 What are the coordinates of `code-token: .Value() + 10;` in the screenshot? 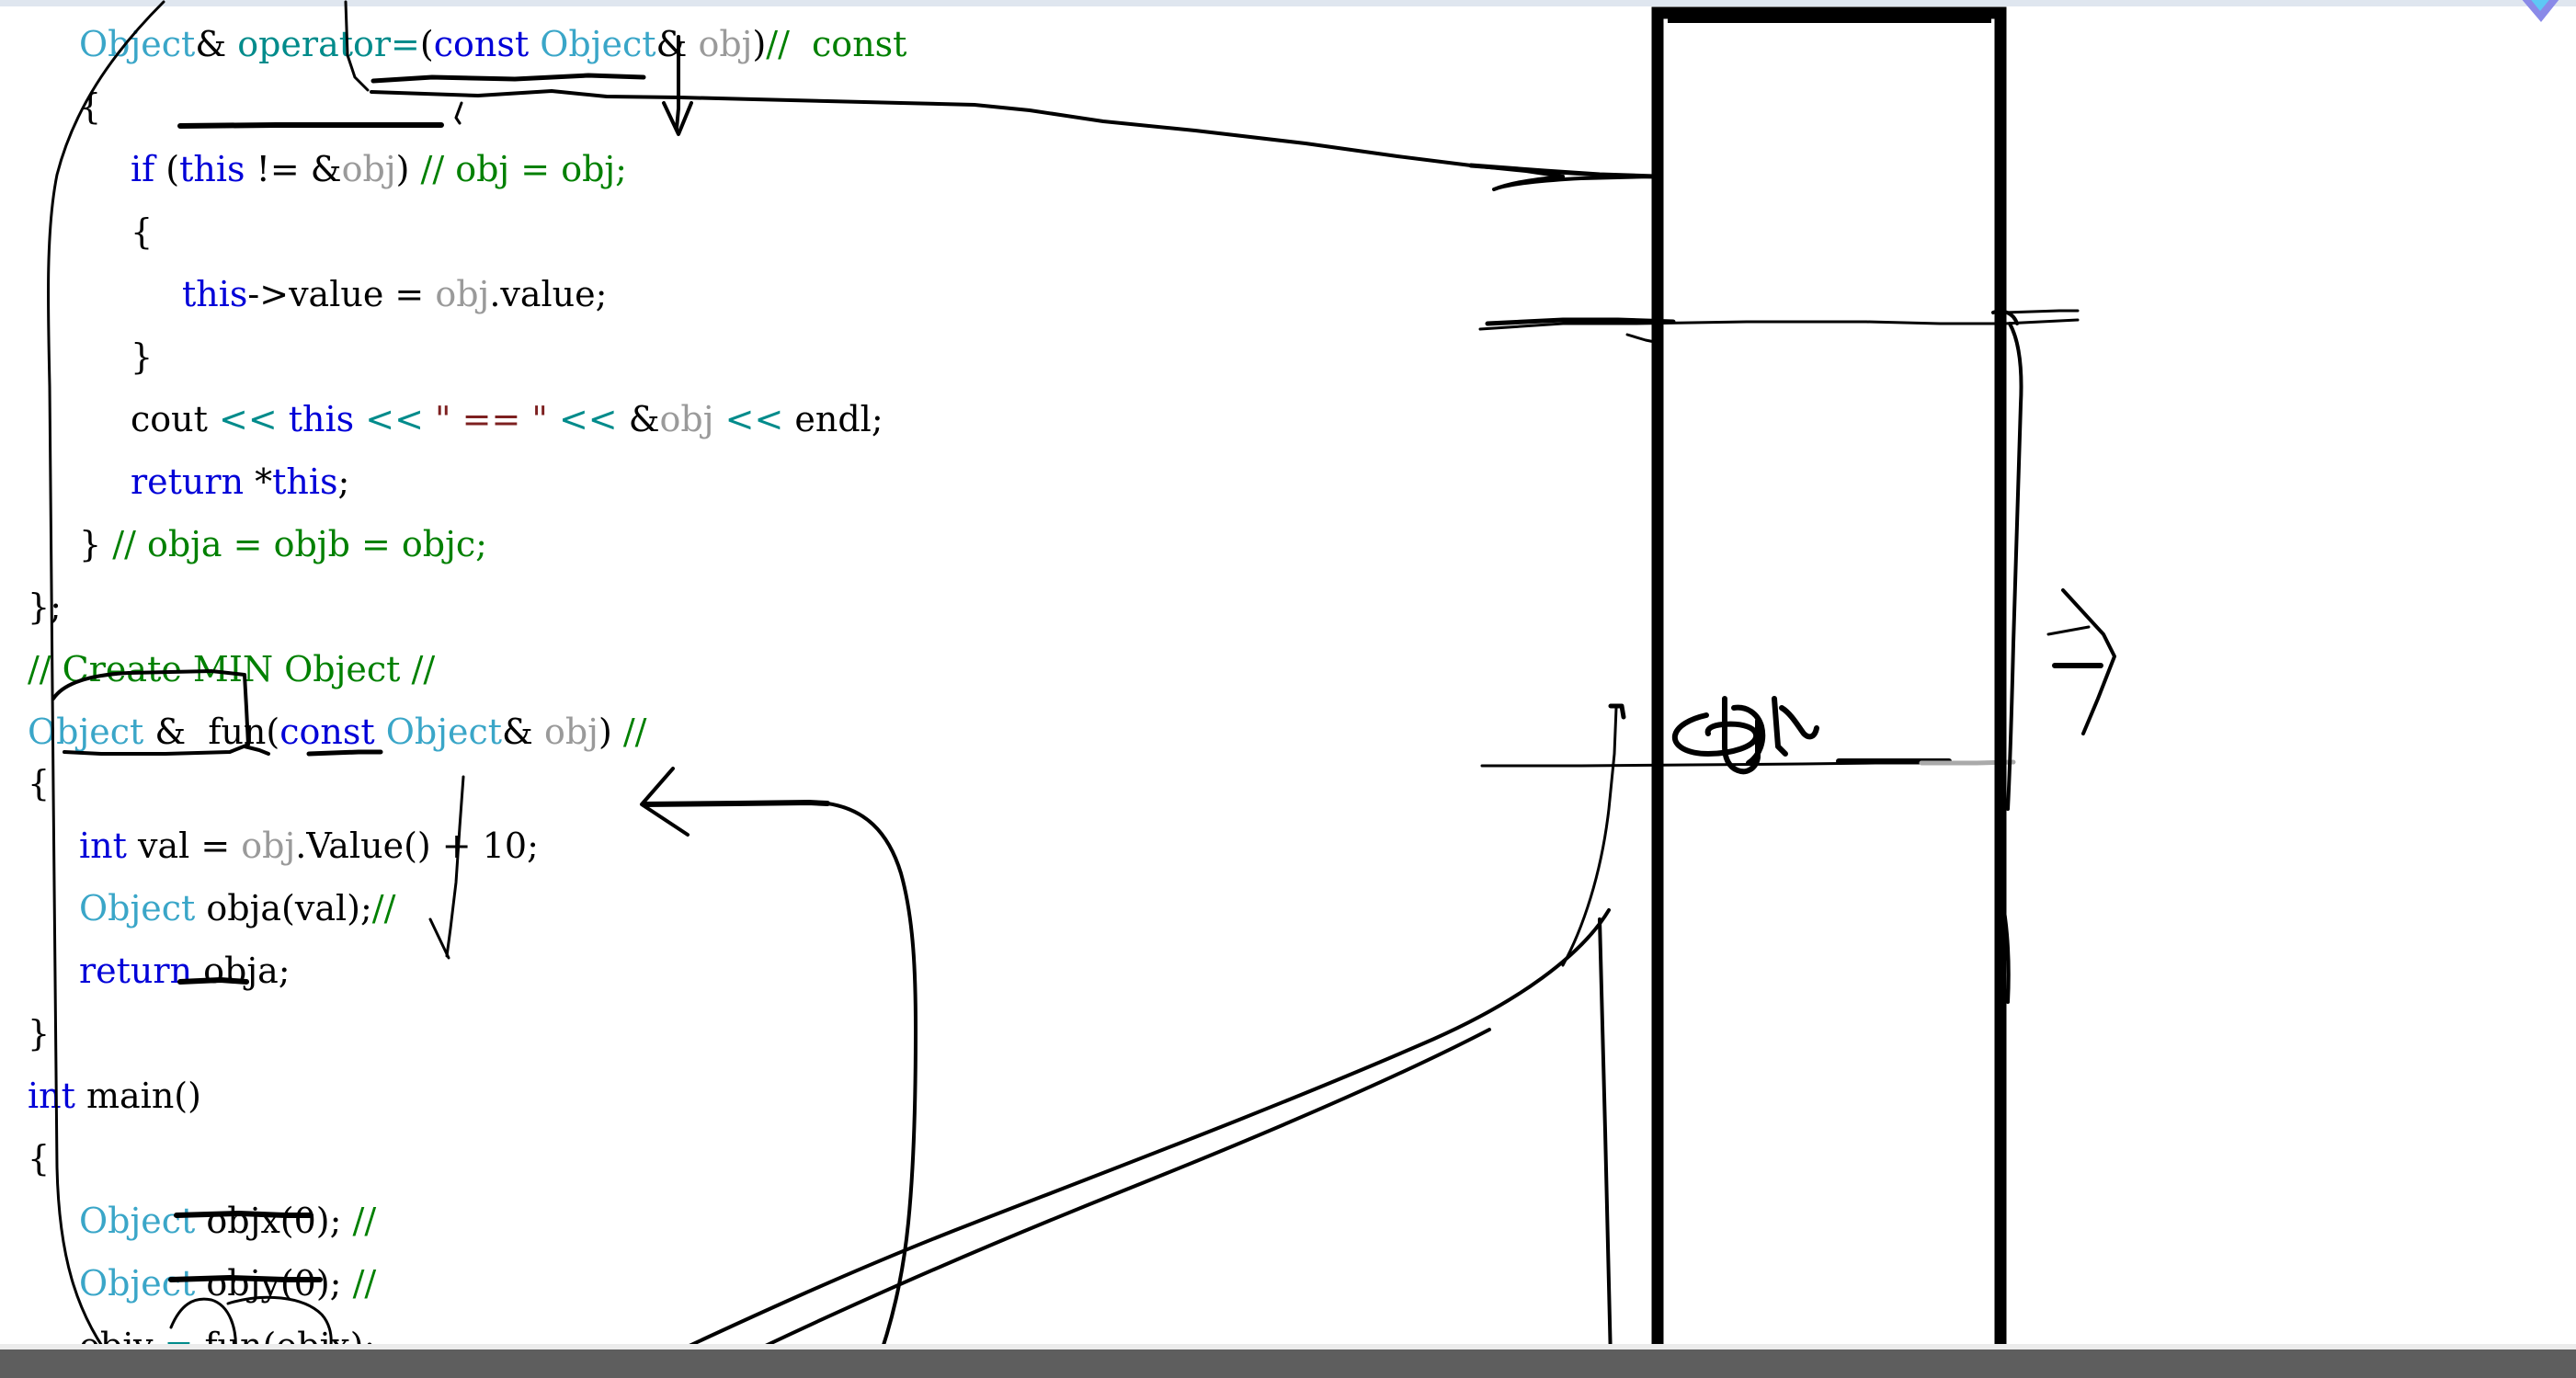 It's located at (417, 846).